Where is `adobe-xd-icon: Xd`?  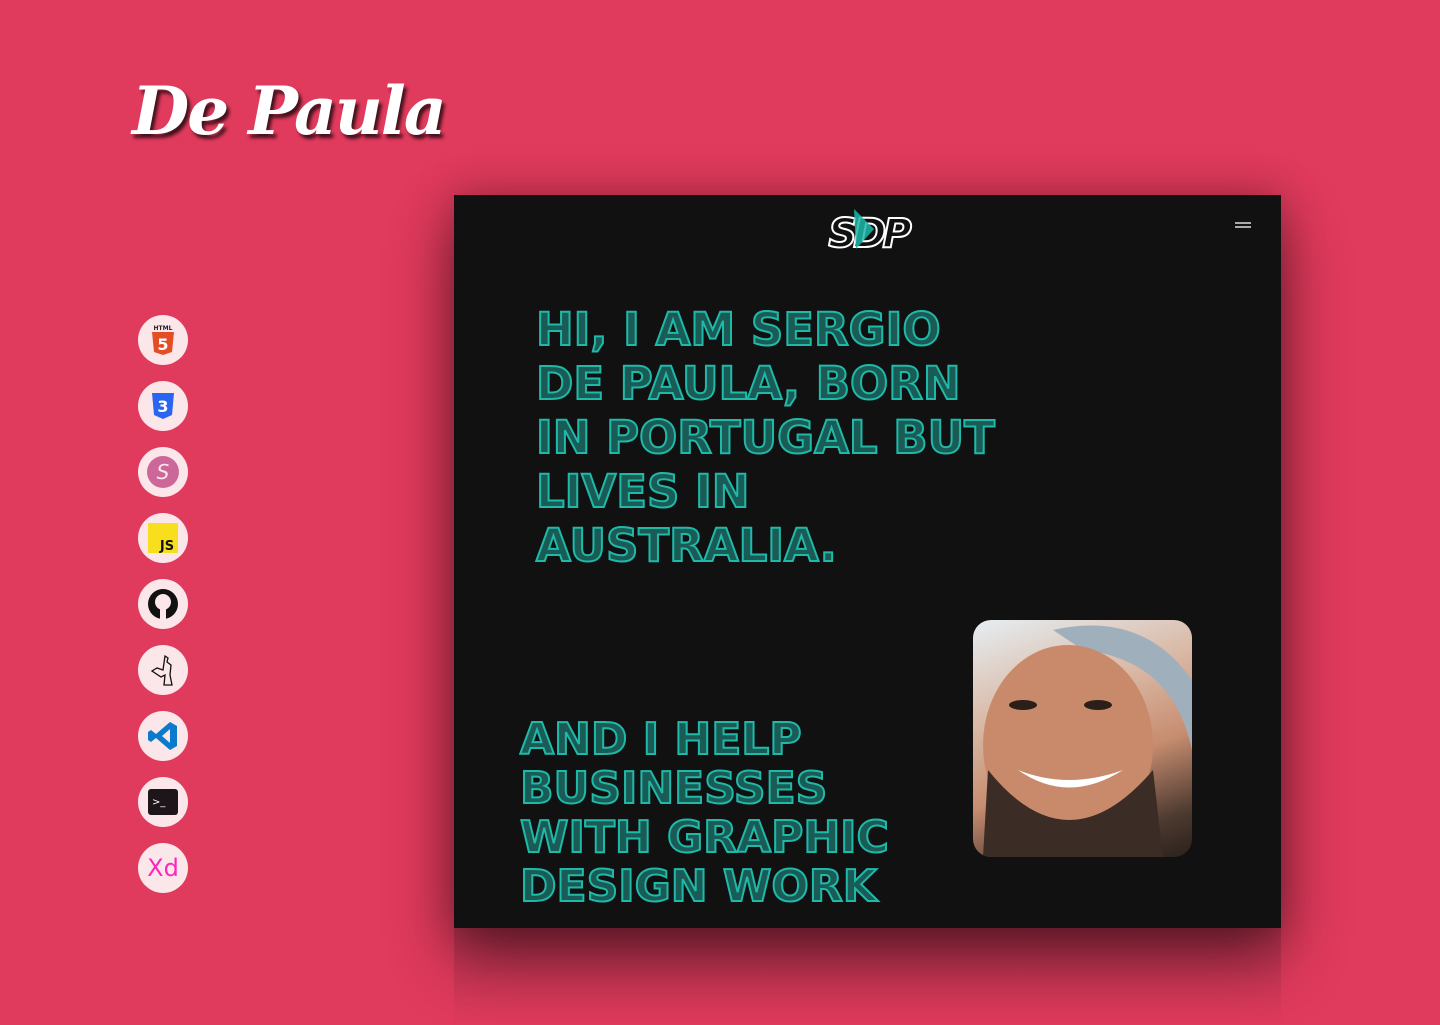
adobe-xd-icon: Xd is located at coordinates (163, 868).